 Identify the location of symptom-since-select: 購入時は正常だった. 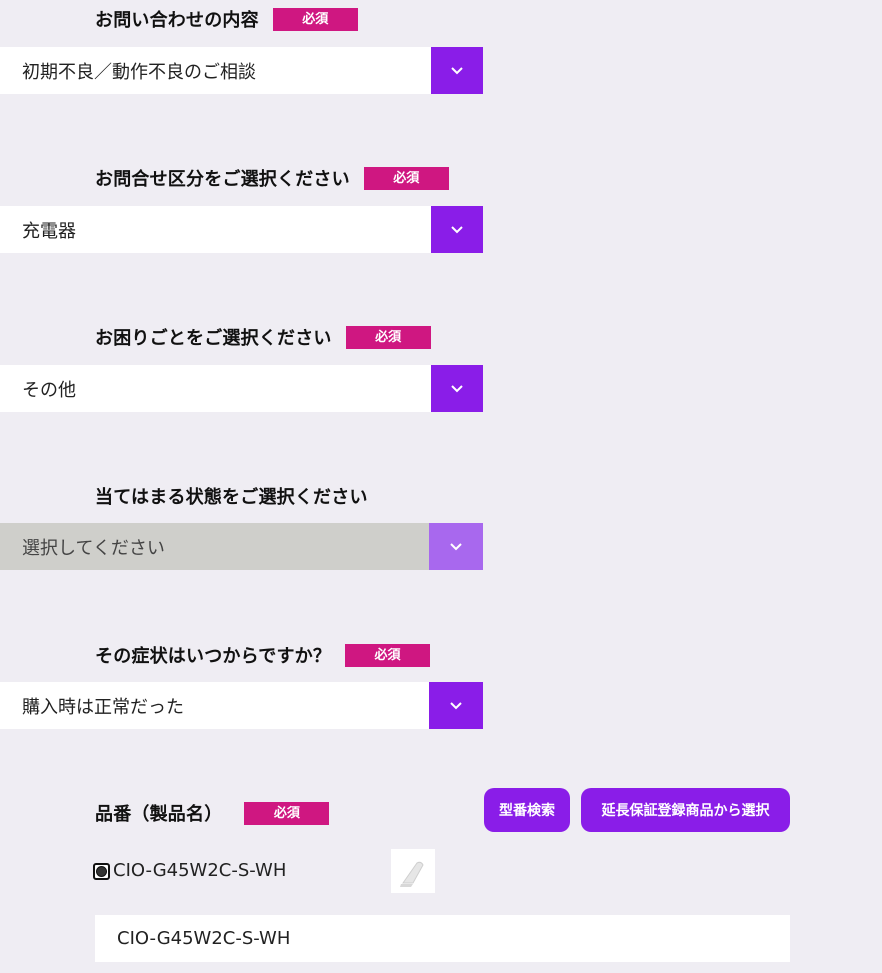
(241, 705).